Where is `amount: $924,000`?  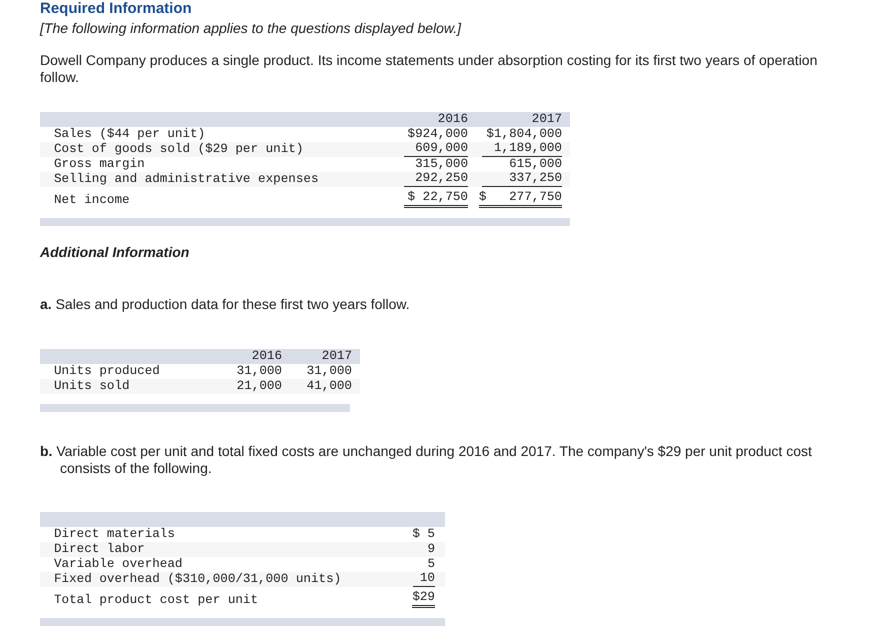 amount: $924,000 is located at coordinates (437, 134).